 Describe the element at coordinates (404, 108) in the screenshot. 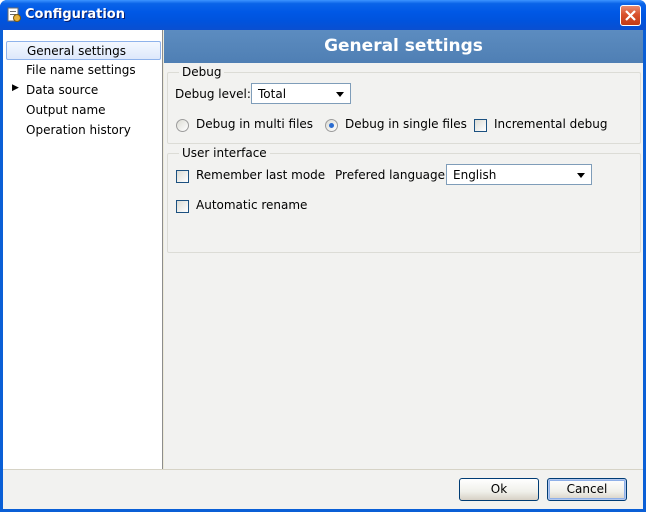

I see `debug-group` at that location.